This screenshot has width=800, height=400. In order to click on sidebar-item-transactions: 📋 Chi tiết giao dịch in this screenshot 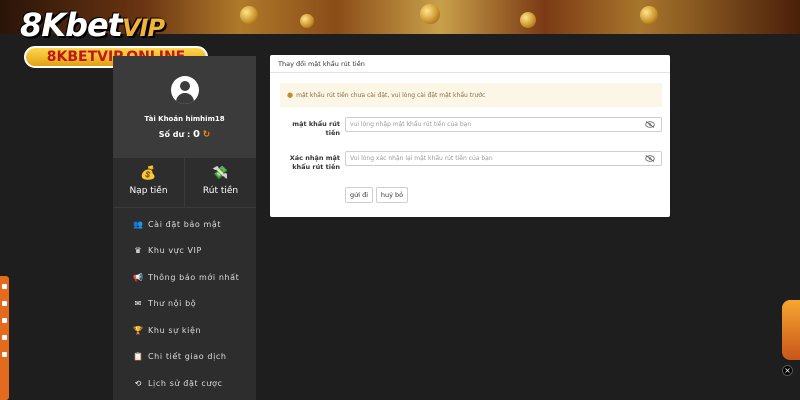, I will do `click(184, 357)`.